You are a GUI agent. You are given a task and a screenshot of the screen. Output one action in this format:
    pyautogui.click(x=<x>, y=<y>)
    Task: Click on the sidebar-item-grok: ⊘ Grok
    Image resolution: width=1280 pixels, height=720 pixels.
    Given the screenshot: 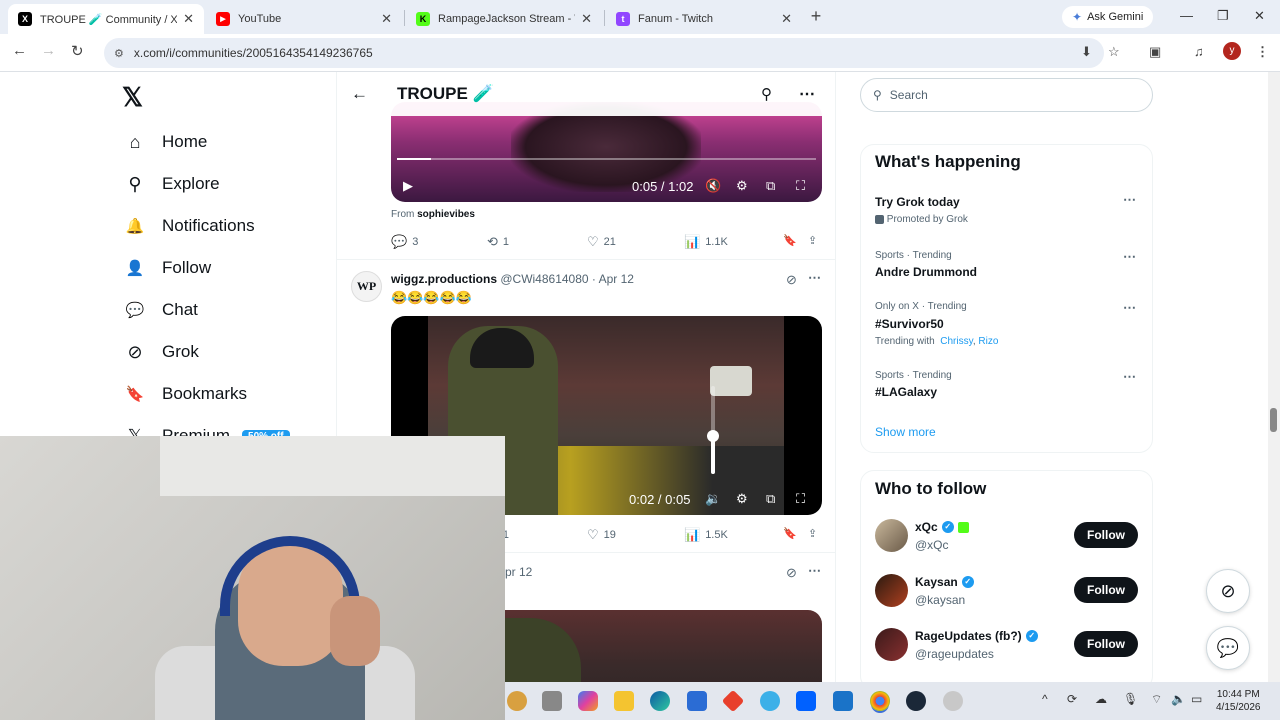 What is the action you would take?
    pyautogui.click(x=161, y=352)
    